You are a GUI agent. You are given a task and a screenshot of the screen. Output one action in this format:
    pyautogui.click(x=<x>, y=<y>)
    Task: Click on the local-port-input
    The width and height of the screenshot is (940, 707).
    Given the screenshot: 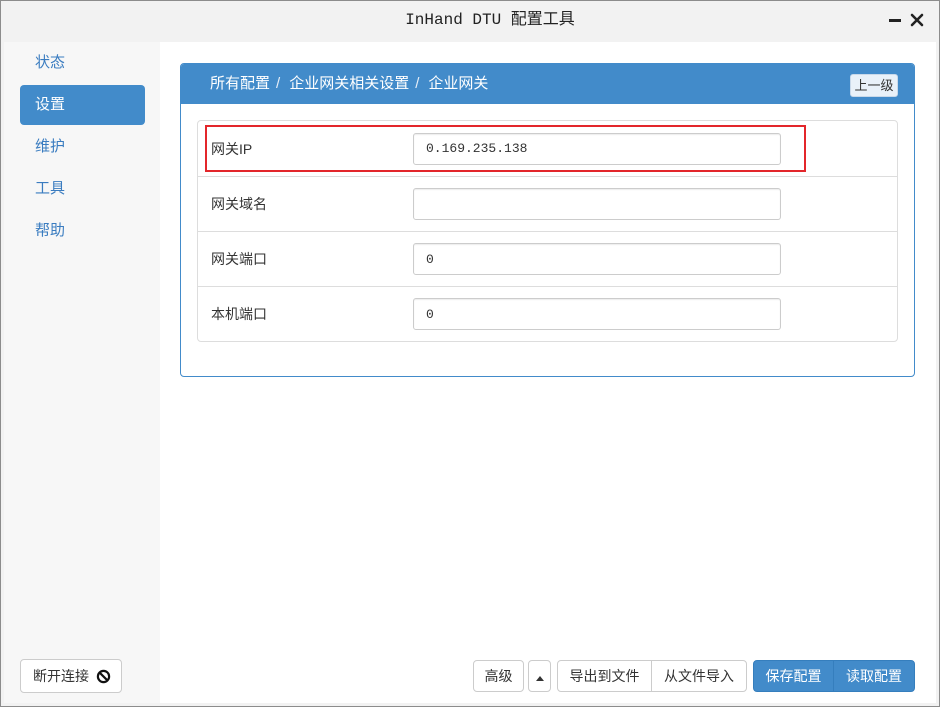 What is the action you would take?
    pyautogui.click(x=597, y=314)
    